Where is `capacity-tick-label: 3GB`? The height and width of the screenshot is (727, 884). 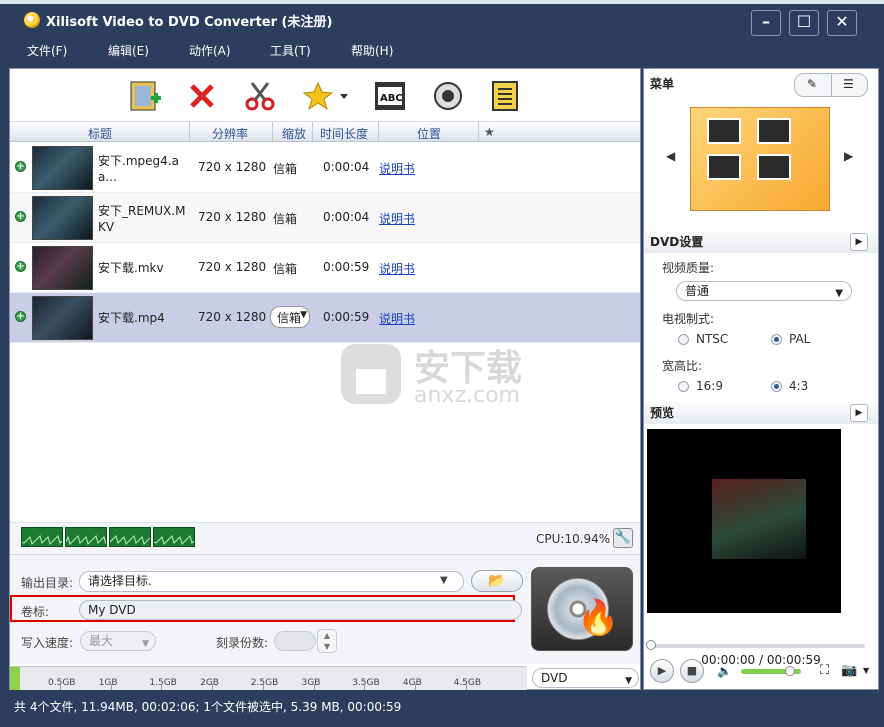
capacity-tick-label: 3GB is located at coordinates (311, 683).